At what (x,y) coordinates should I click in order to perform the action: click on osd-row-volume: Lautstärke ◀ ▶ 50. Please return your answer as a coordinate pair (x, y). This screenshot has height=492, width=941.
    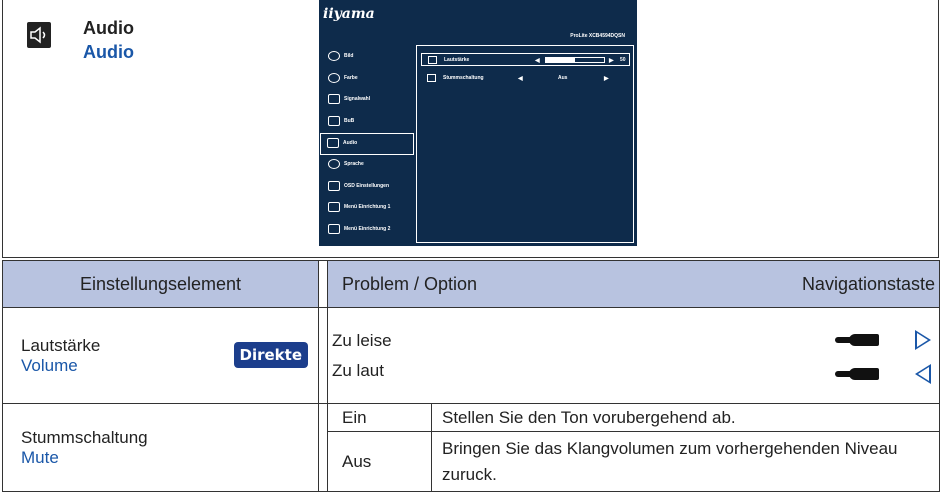
    Looking at the image, I should click on (525, 59).